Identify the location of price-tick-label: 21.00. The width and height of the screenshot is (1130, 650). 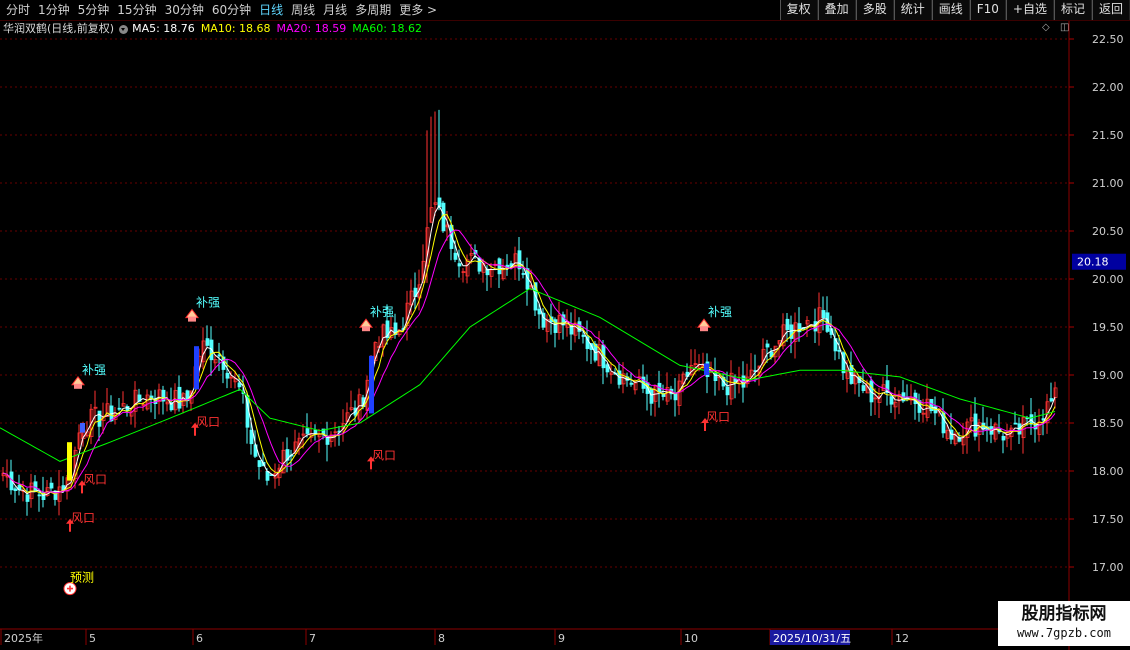
(1108, 183).